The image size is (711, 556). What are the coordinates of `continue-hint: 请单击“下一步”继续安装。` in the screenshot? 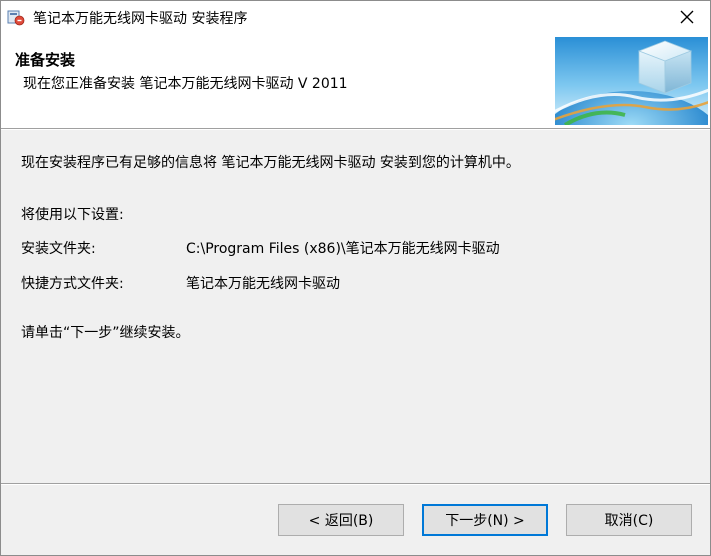 It's located at (105, 333).